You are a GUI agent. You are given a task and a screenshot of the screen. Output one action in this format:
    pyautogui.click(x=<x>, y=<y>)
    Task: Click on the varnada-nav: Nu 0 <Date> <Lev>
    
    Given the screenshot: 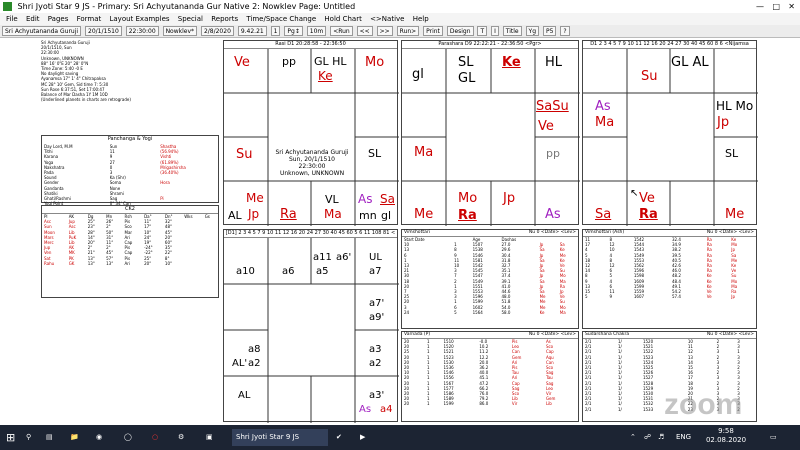 What is the action you would take?
    pyautogui.click(x=552, y=335)
    